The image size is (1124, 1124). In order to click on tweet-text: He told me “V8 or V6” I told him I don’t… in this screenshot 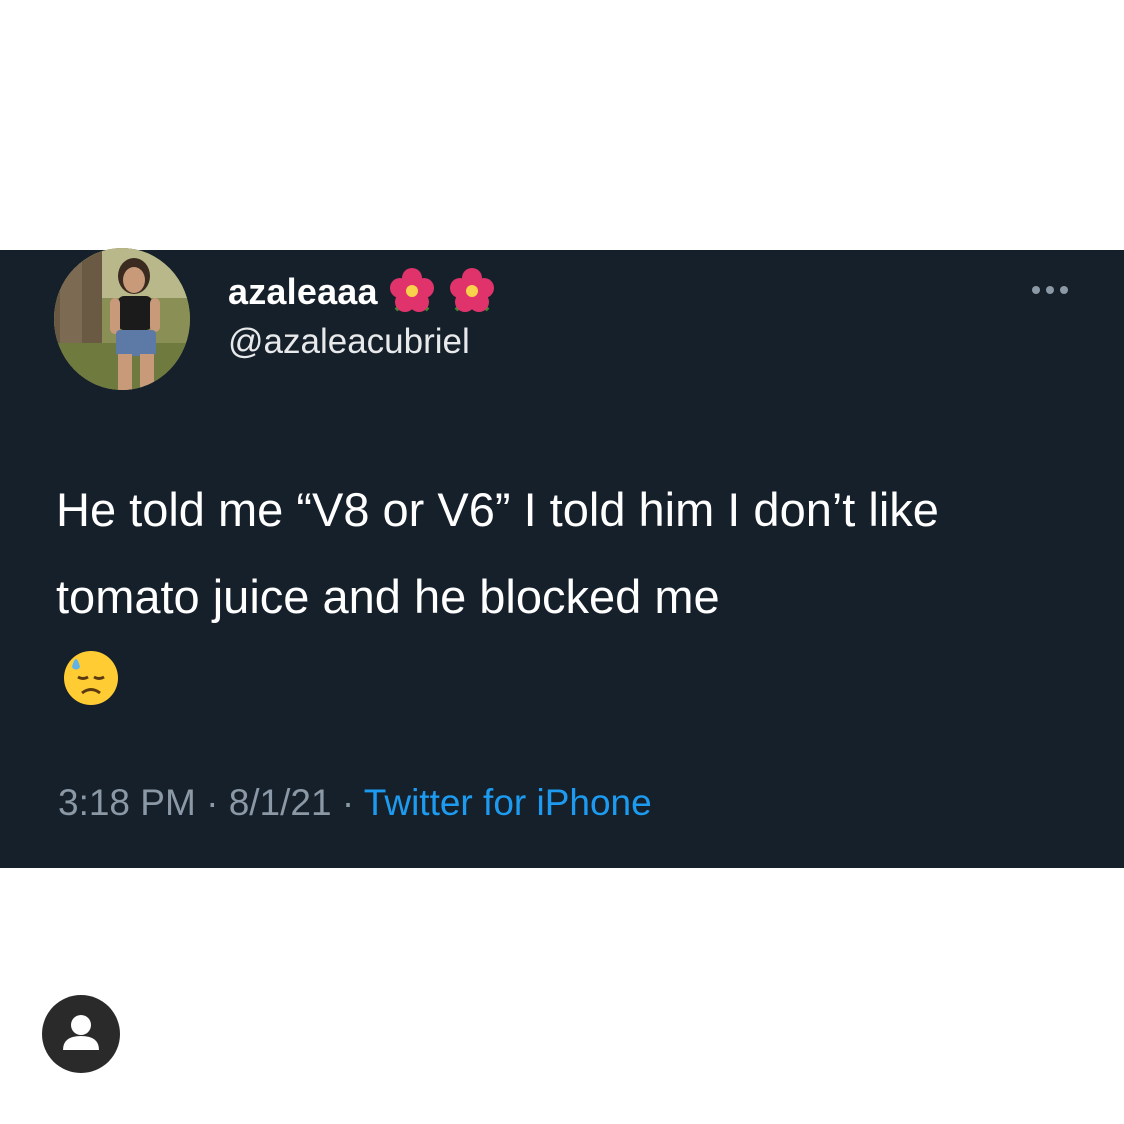, I will do `click(497, 553)`.